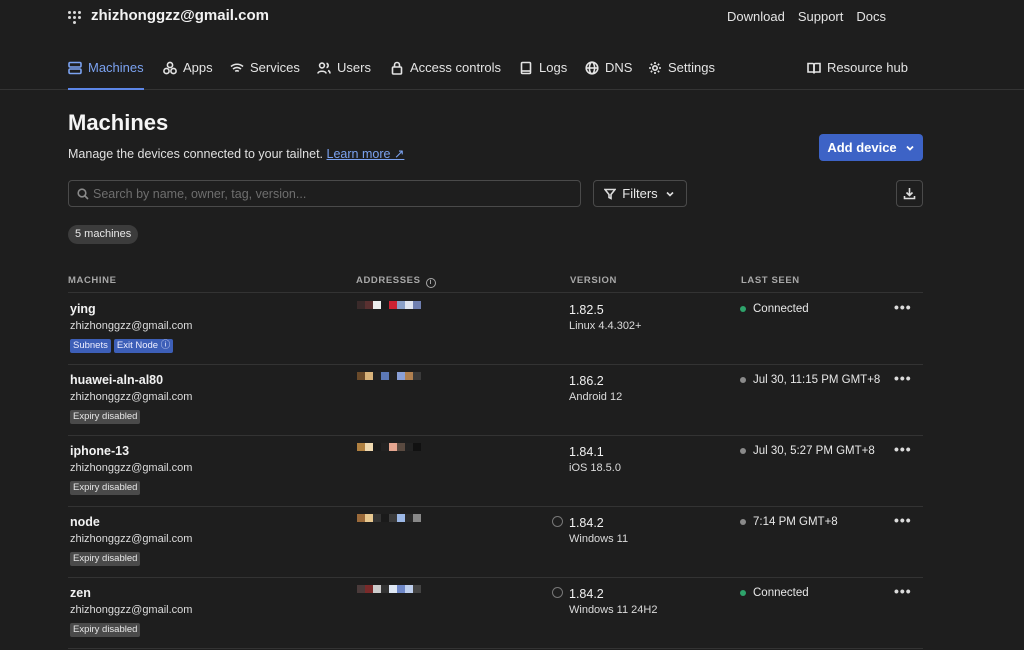  What do you see at coordinates (456, 67) in the screenshot?
I see `tab-label: Access controls` at bounding box center [456, 67].